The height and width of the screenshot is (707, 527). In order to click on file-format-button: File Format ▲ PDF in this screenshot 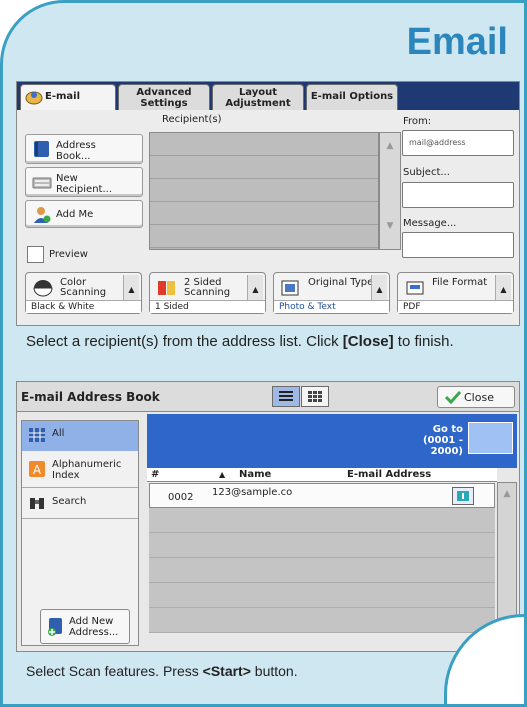, I will do `click(455, 293)`.